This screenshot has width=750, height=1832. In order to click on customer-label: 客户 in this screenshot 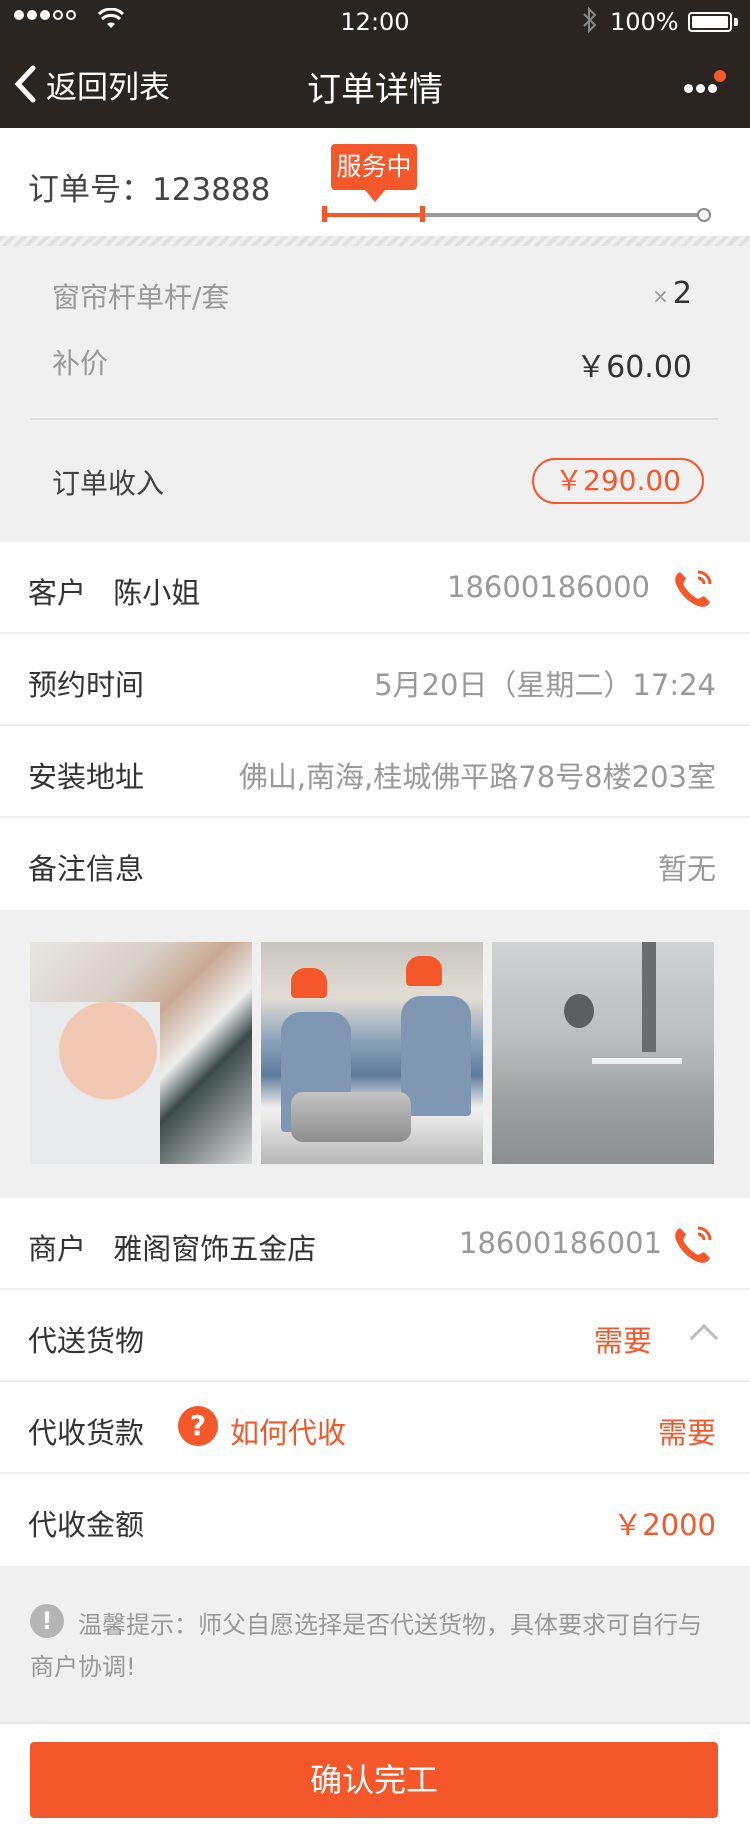, I will do `click(57, 593)`.